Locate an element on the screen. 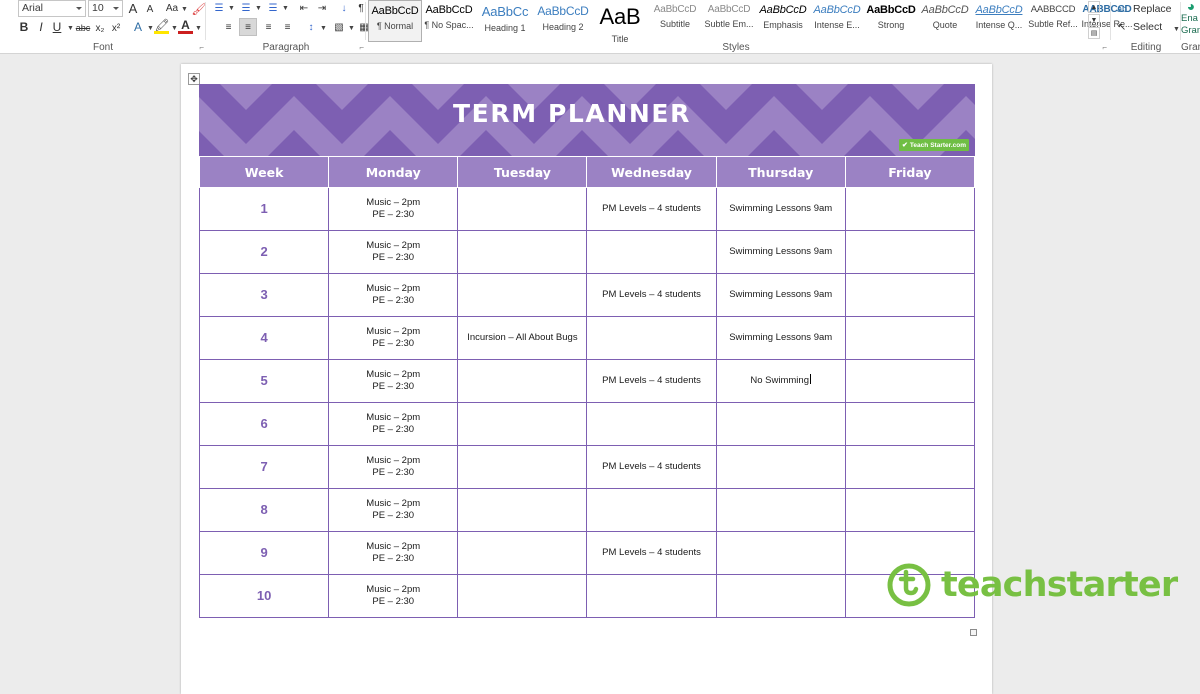  styles-dialog-launcher: ⌐ is located at coordinates (1104, 47).